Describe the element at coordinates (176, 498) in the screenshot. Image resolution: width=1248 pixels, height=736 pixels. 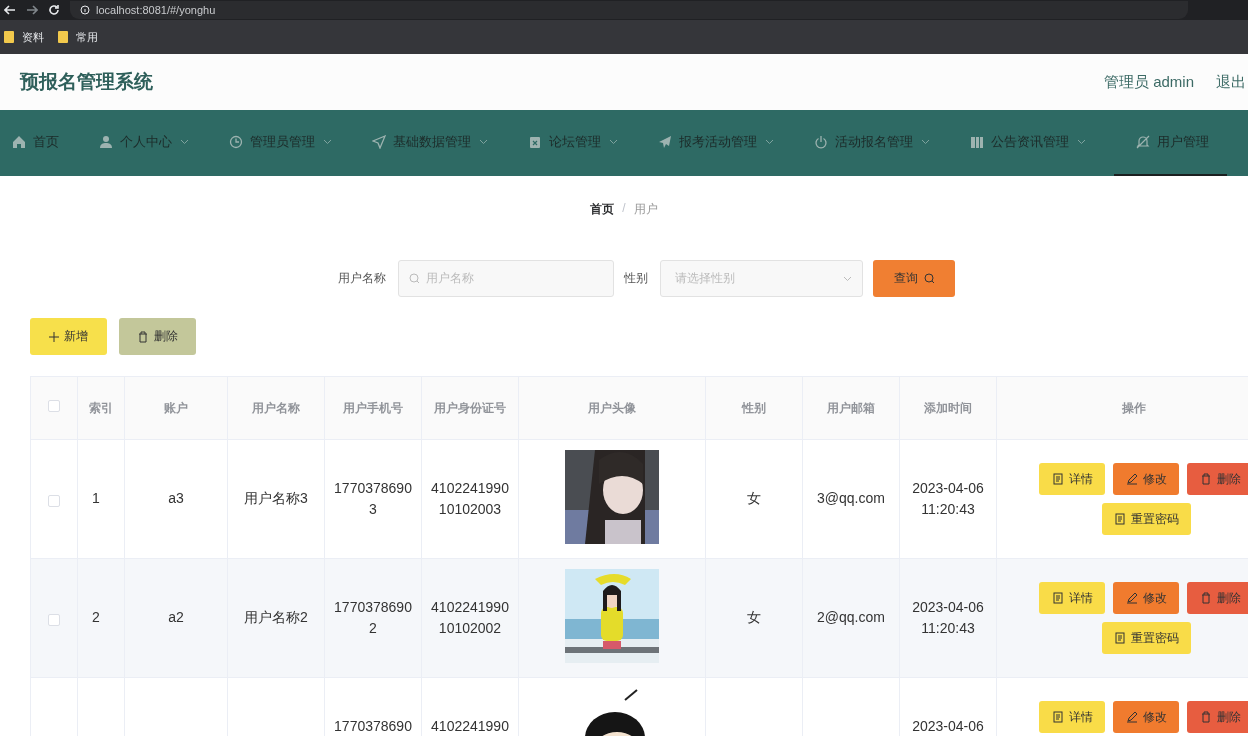
I see `table-cell-text: a3` at that location.